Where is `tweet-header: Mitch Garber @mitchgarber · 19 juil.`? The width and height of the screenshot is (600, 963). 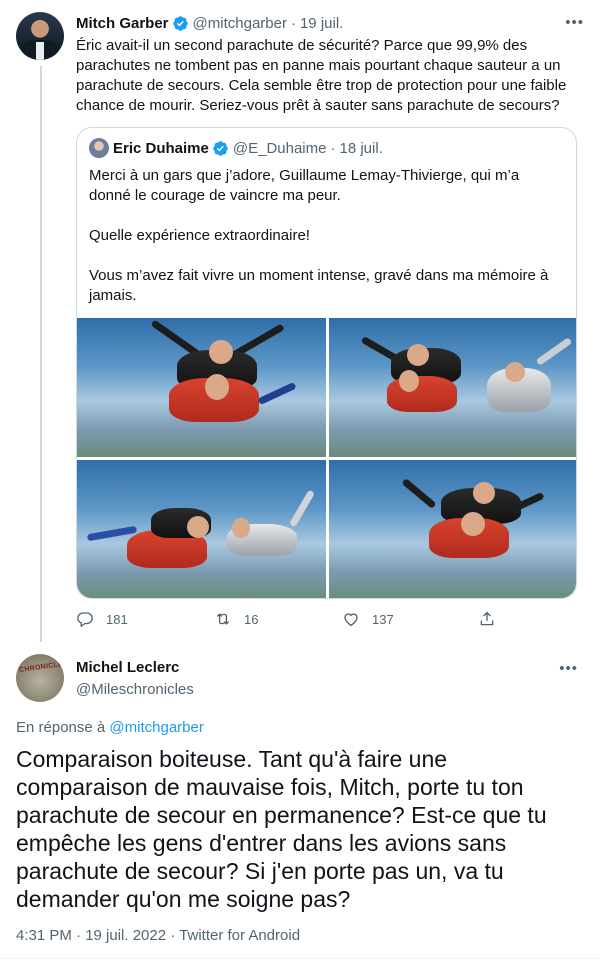 tweet-header: Mitch Garber @mitchgarber · 19 juil. is located at coordinates (330, 23).